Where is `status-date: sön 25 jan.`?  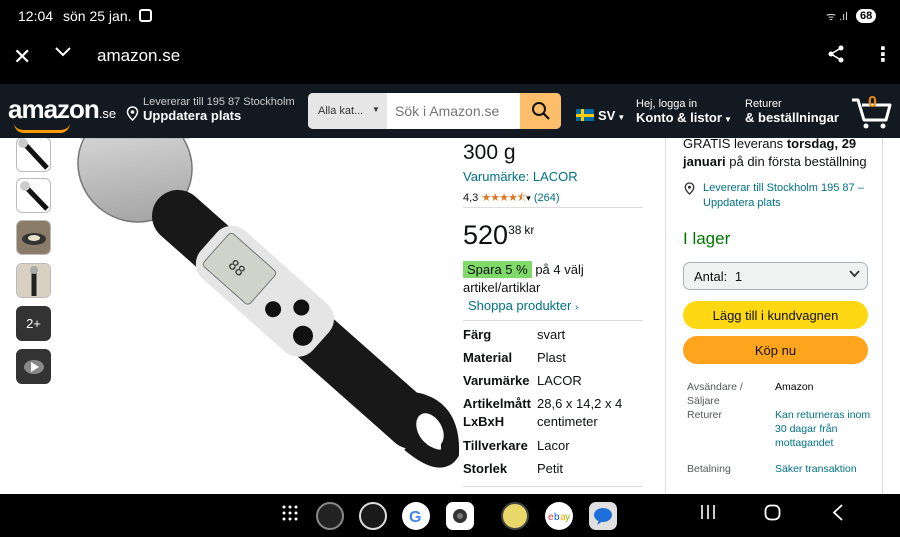 status-date: sön 25 jan. is located at coordinates (97, 16).